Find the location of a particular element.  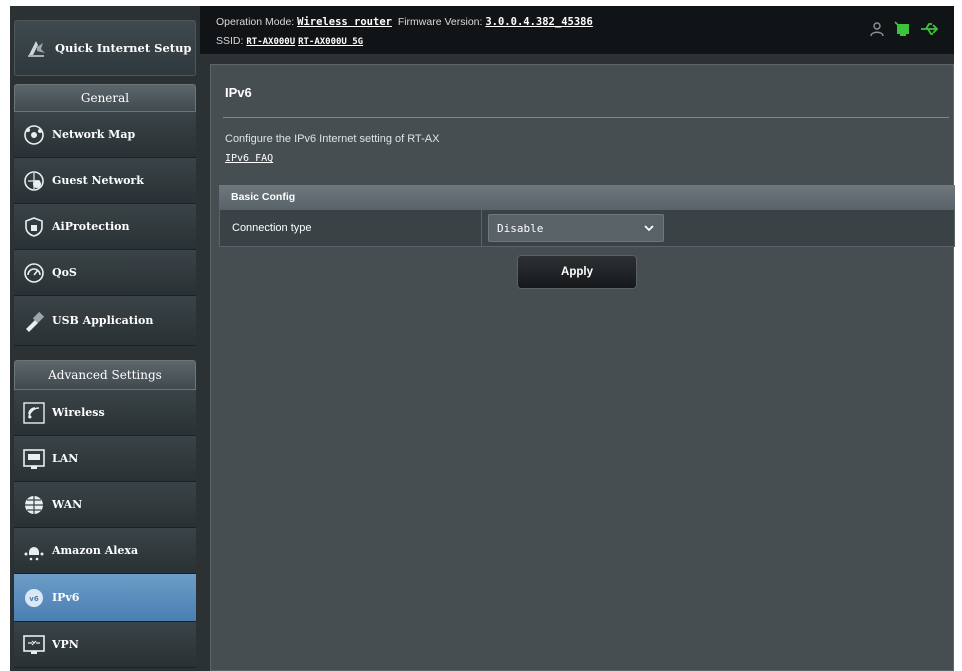

sidebar-item-ipv6: v6 IPv6 is located at coordinates (105, 598).